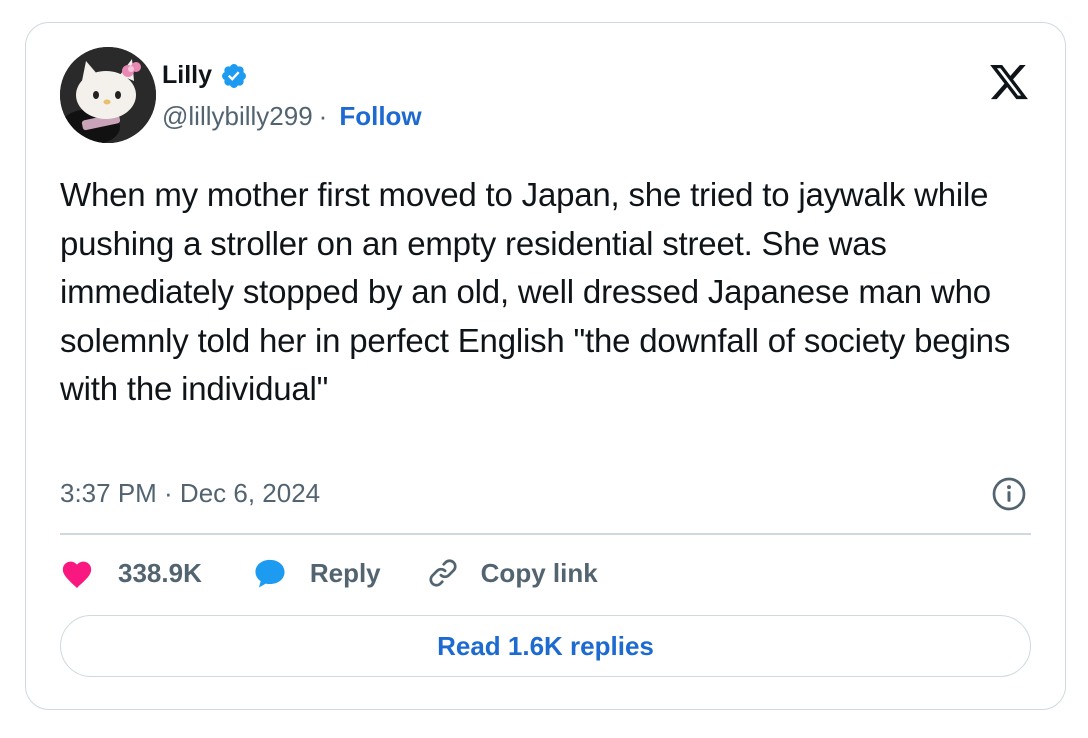 This screenshot has height=738, width=1088. I want to click on user-name-row: Lilly, so click(205, 75).